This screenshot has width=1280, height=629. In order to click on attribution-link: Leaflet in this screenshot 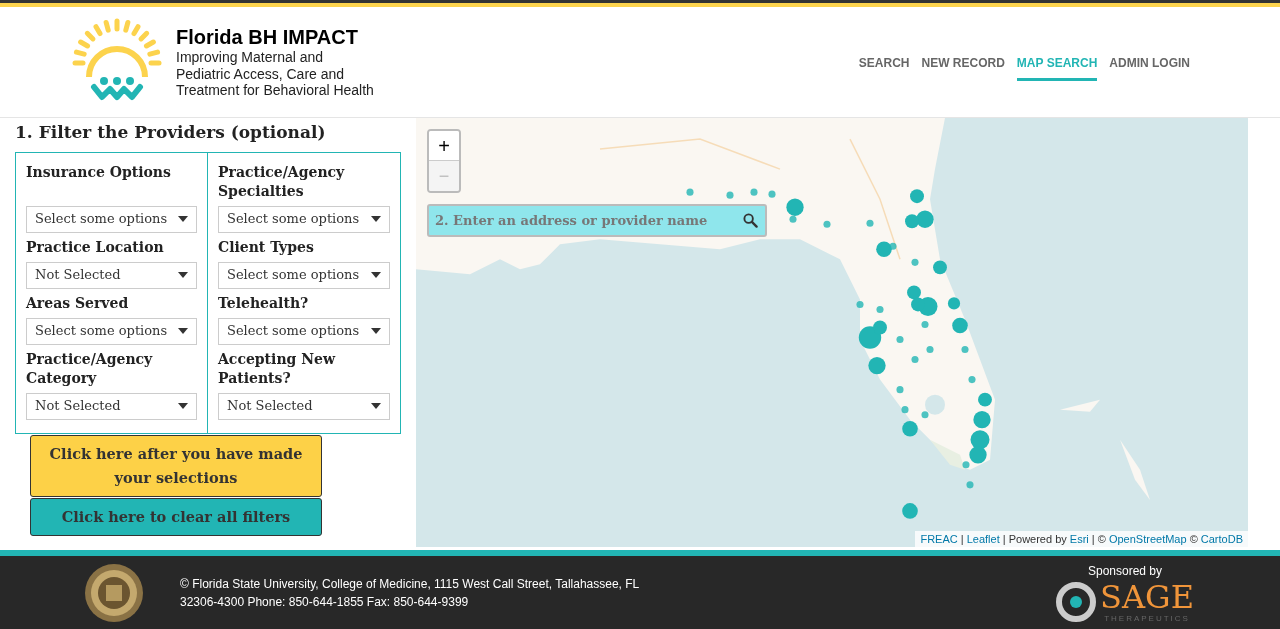, I will do `click(983, 539)`.